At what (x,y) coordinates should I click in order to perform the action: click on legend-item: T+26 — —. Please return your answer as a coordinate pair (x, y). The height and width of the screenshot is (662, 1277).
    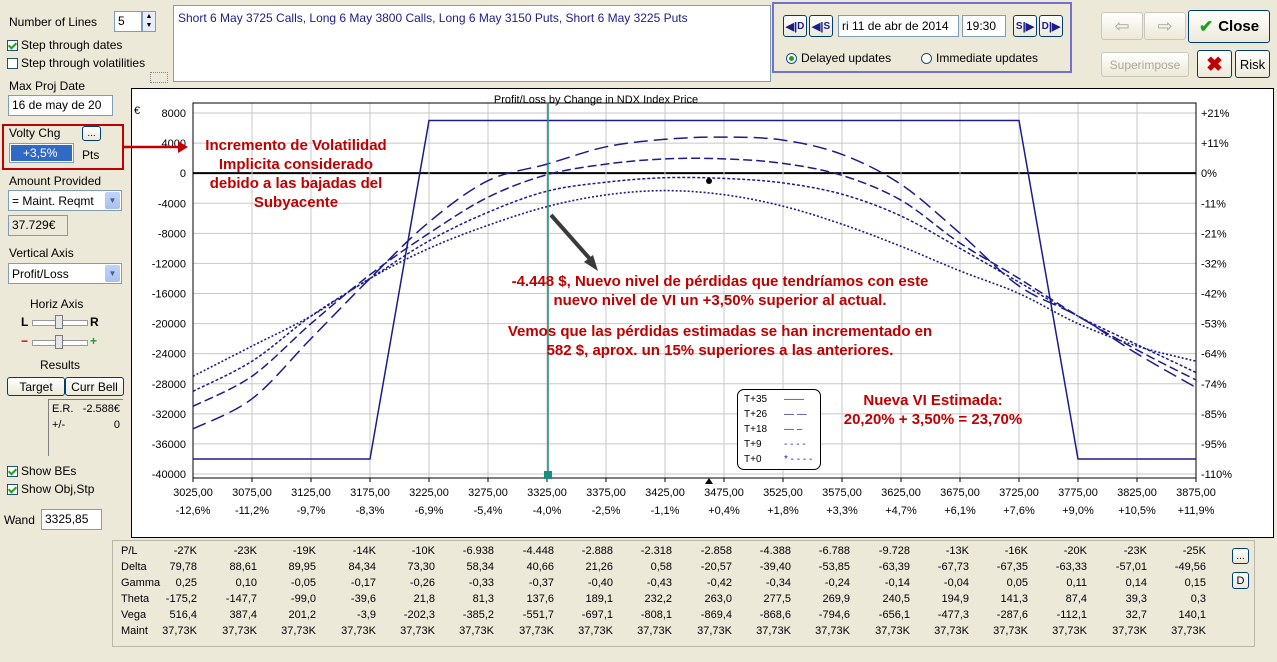
    Looking at the image, I should click on (775, 414).